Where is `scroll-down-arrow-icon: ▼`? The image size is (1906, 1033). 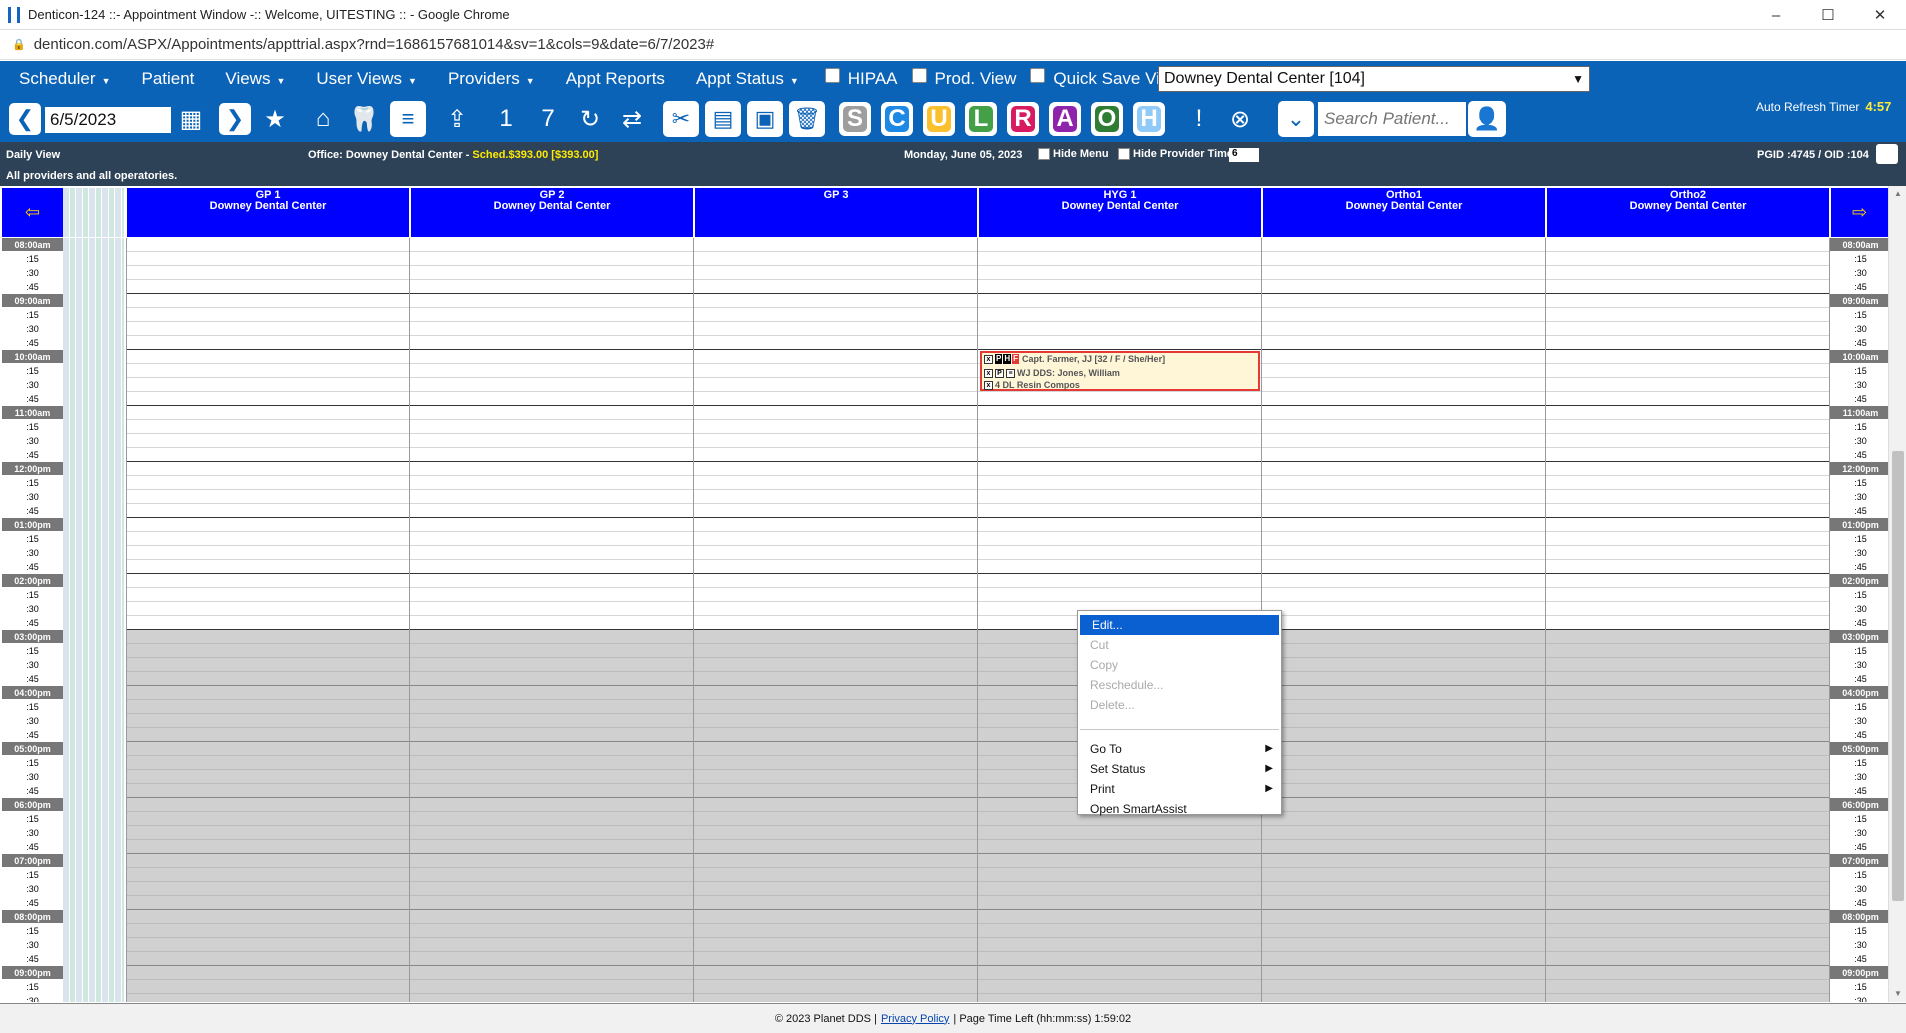
scroll-down-arrow-icon: ▼ is located at coordinates (1897, 994).